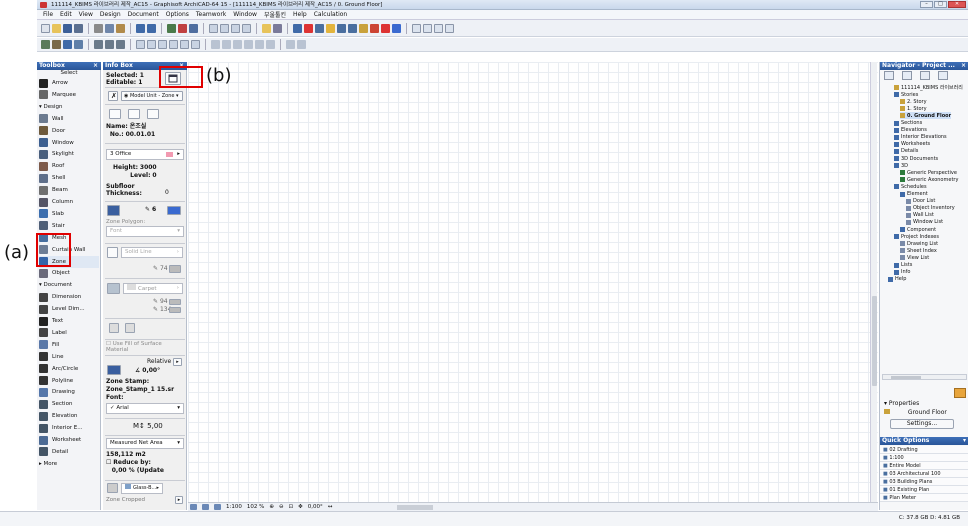 The width and height of the screenshot is (968, 526). I want to click on section-view-icon, so click(341, 28).